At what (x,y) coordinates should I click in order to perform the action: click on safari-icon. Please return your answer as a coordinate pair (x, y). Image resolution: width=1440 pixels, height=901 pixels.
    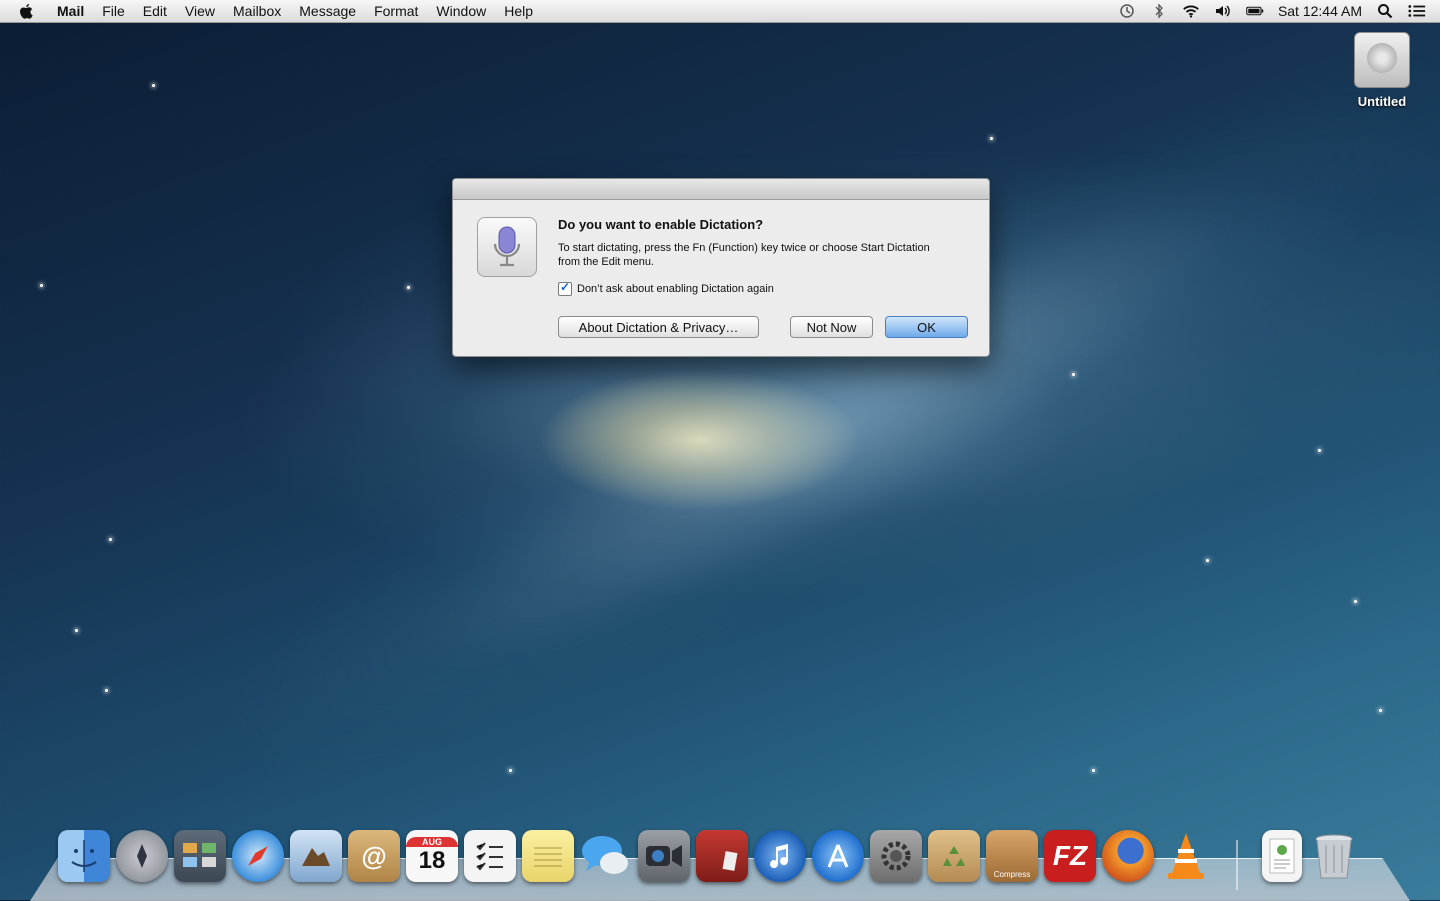
    Looking at the image, I should click on (258, 856).